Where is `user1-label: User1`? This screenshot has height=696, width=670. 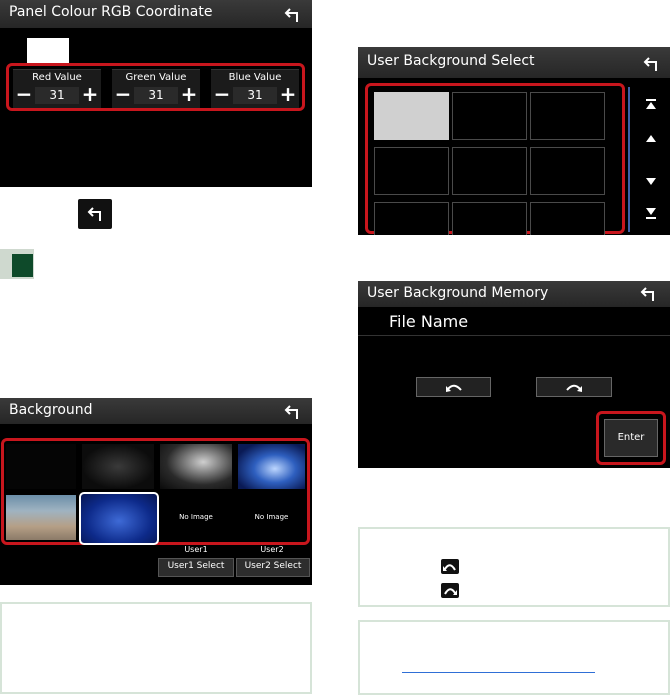 user1-label: User1 is located at coordinates (196, 549).